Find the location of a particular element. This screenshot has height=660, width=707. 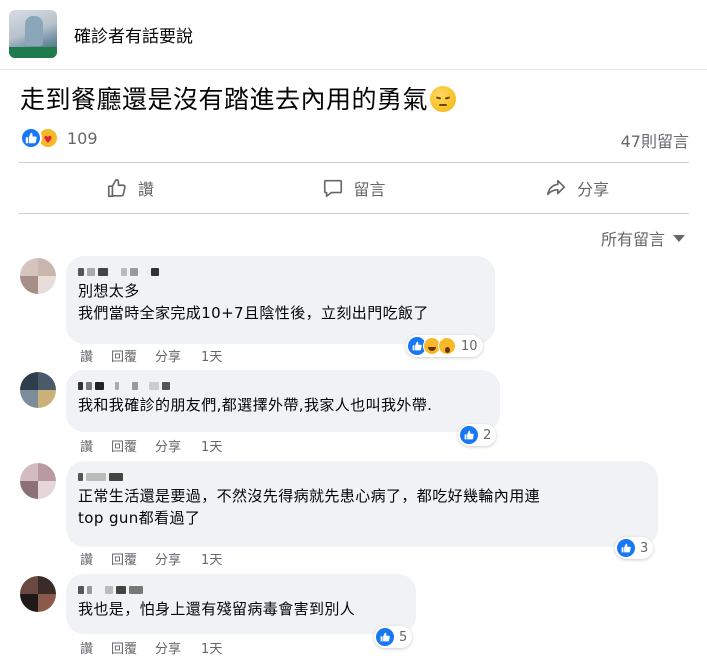

reaction-count: 10 is located at coordinates (469, 346).